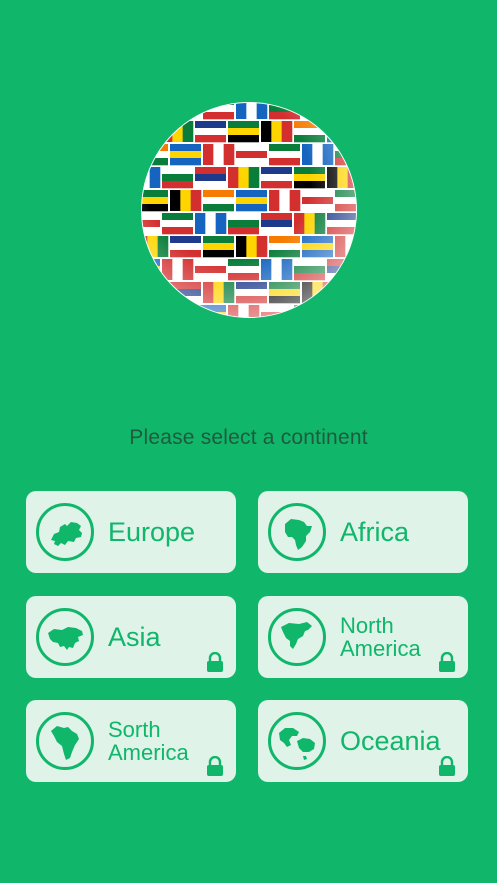 The image size is (497, 883). I want to click on oceania-button: Oceania, so click(363, 741).